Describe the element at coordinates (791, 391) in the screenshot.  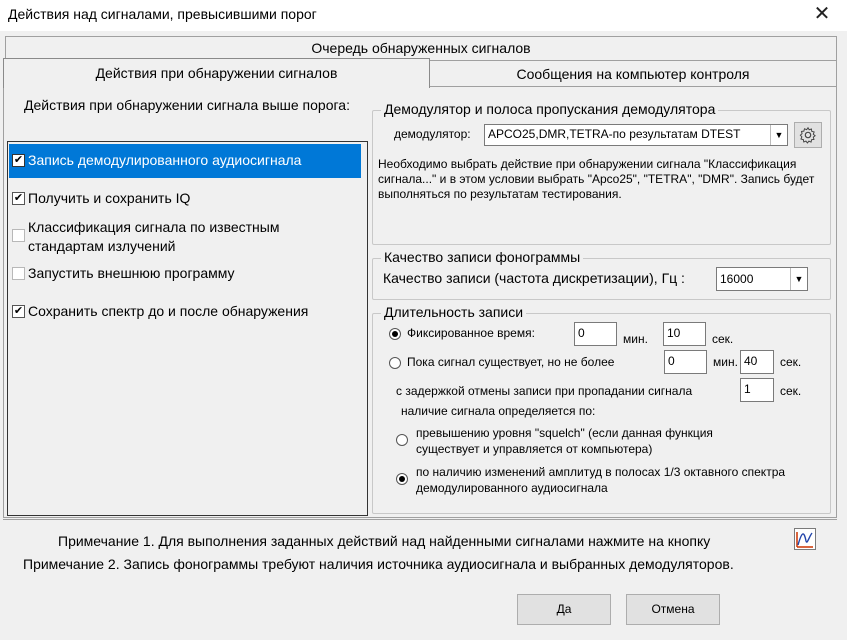
I see `delay-sec-unit: сек.` at that location.